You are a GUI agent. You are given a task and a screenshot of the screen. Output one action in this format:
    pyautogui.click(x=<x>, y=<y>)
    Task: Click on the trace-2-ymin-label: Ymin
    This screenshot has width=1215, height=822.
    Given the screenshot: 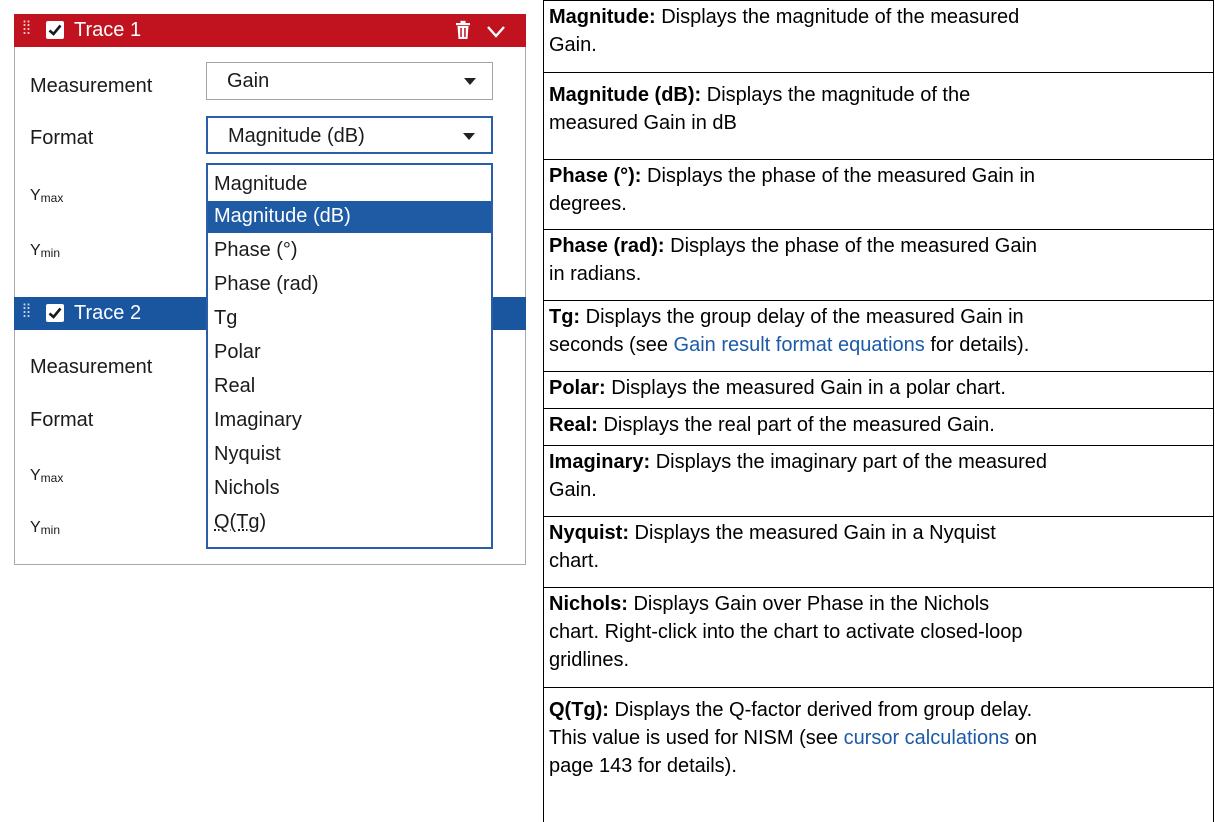 What is the action you would take?
    pyautogui.click(x=45, y=528)
    